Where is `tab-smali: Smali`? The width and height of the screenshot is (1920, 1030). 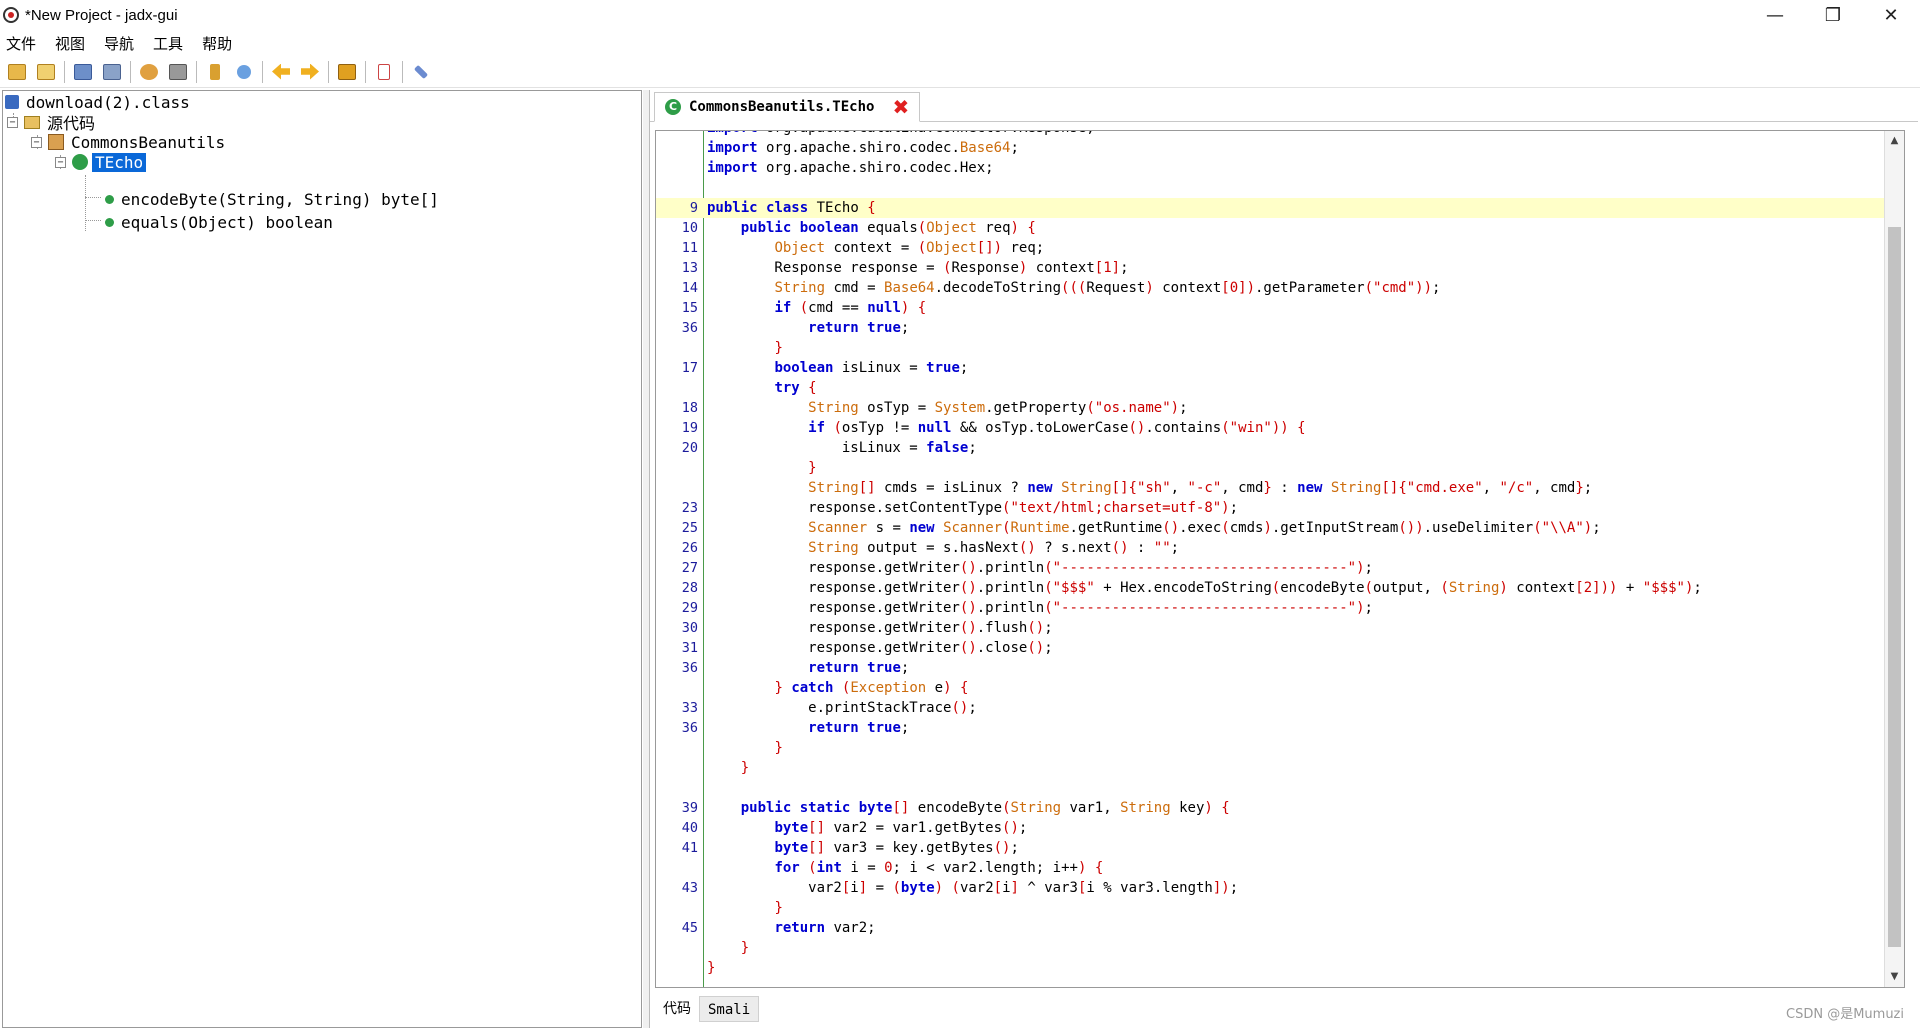 tab-smali: Smali is located at coordinates (729, 1009).